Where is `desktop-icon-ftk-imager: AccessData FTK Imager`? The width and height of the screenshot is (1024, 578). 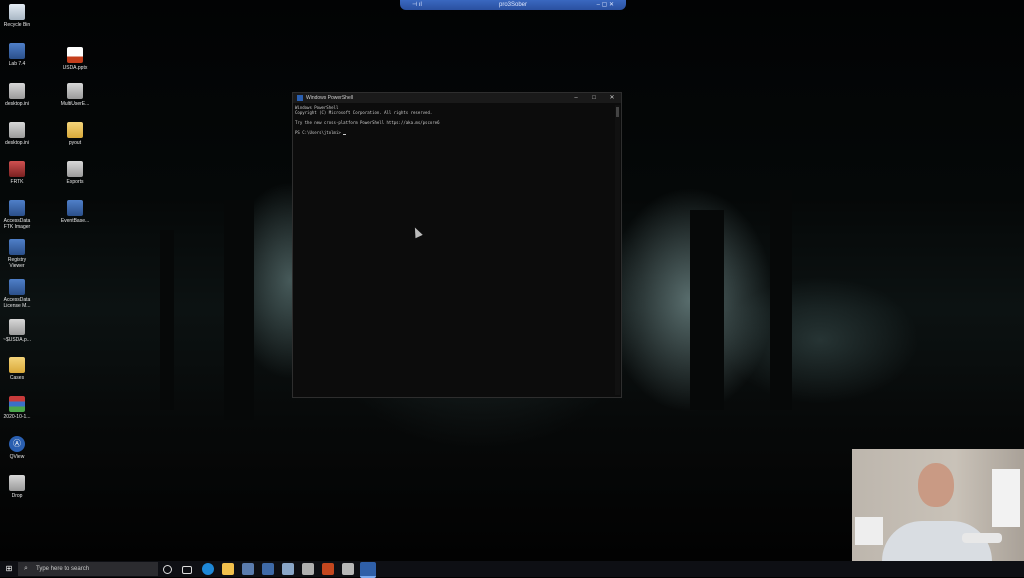 desktop-icon-ftk-imager: AccessData FTK Imager is located at coordinates (17, 215).